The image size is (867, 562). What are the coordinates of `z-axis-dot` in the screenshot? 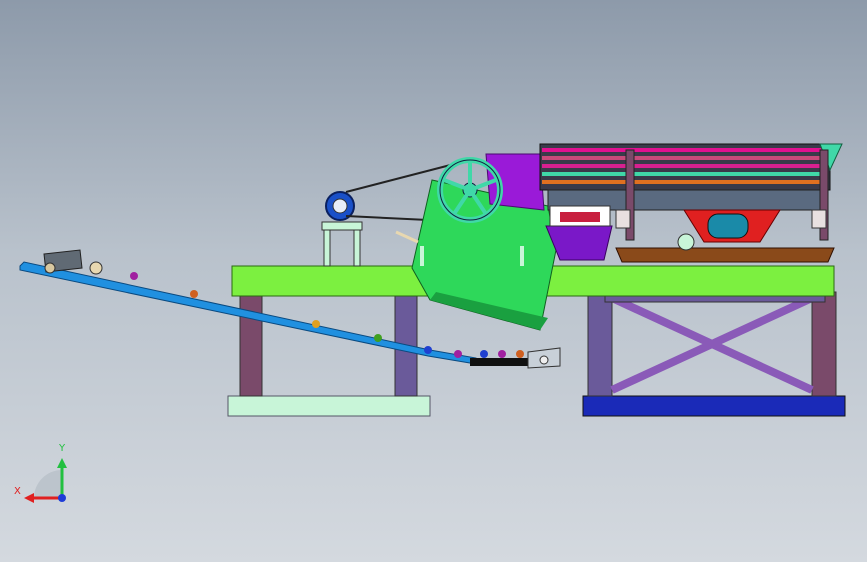 It's located at (62, 498).